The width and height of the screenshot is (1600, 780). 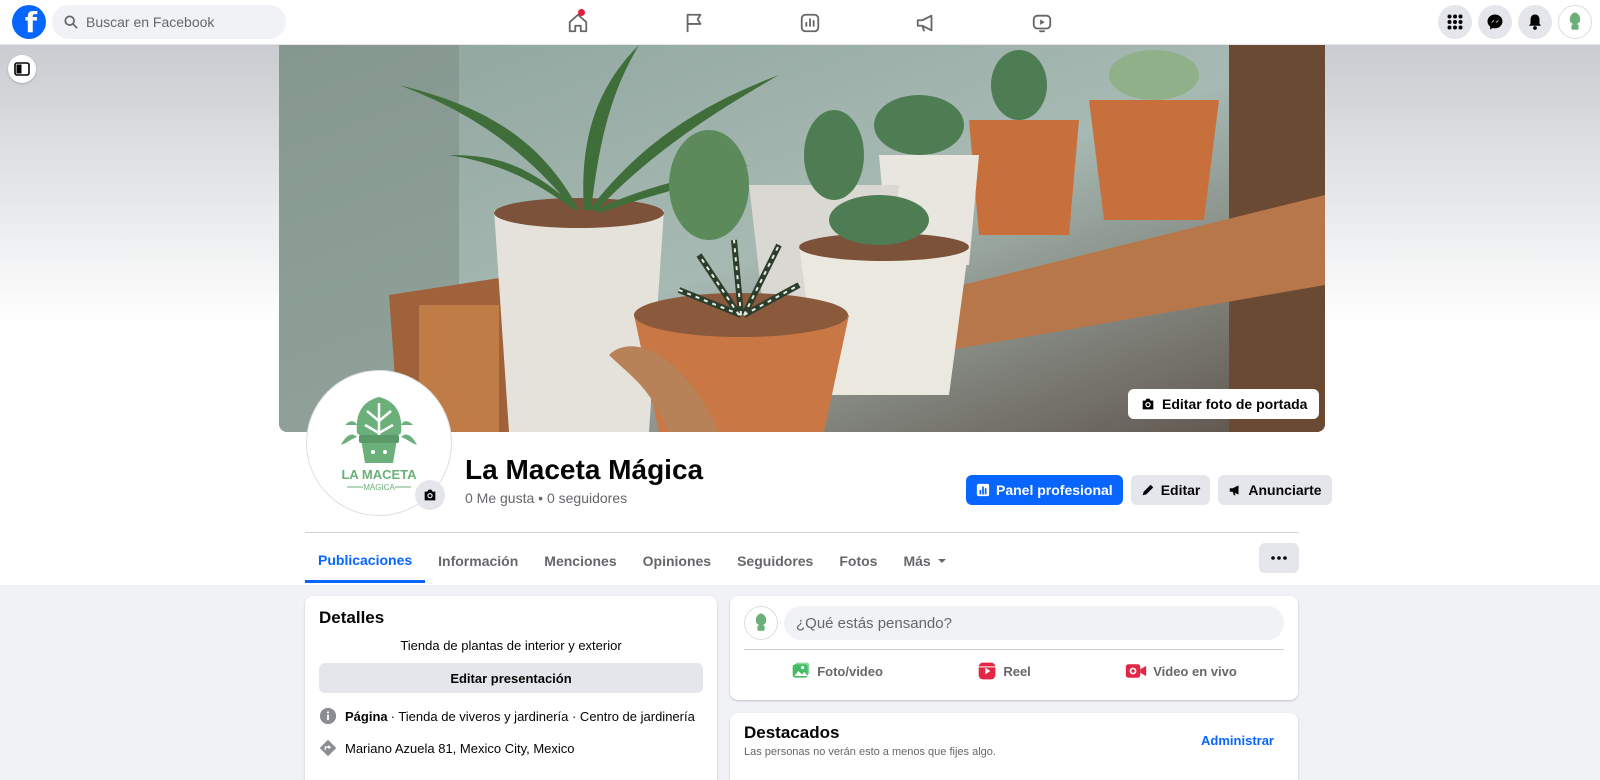 I want to click on edit-presentation-button: Editar presentación, so click(x=511, y=678).